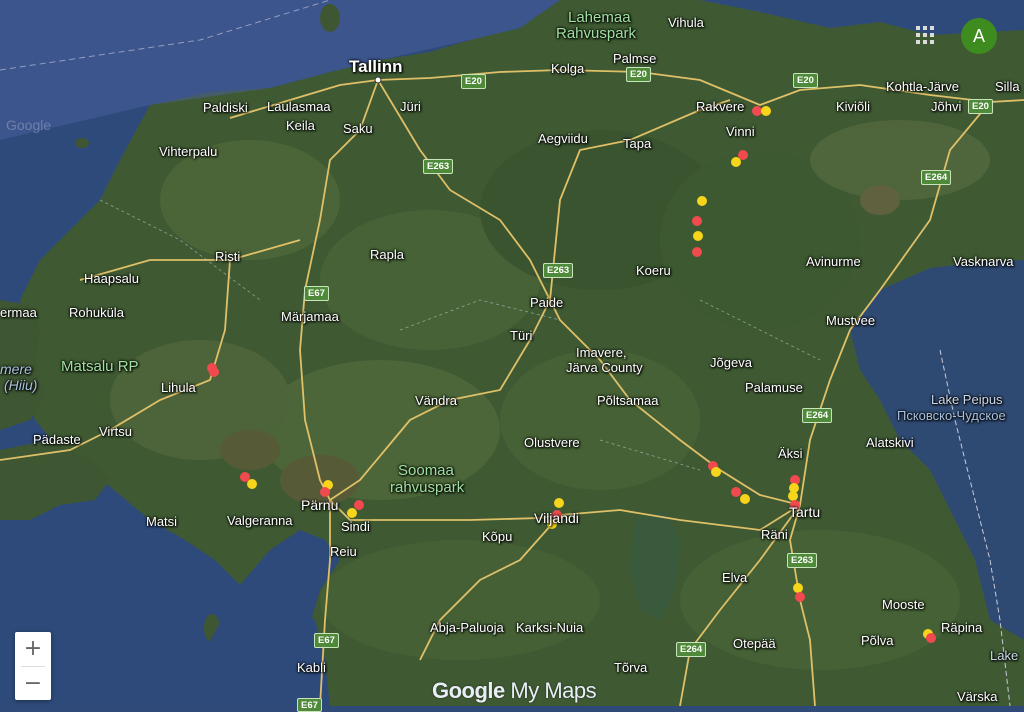  I want to click on label-rapina: Räpina, so click(962, 627).